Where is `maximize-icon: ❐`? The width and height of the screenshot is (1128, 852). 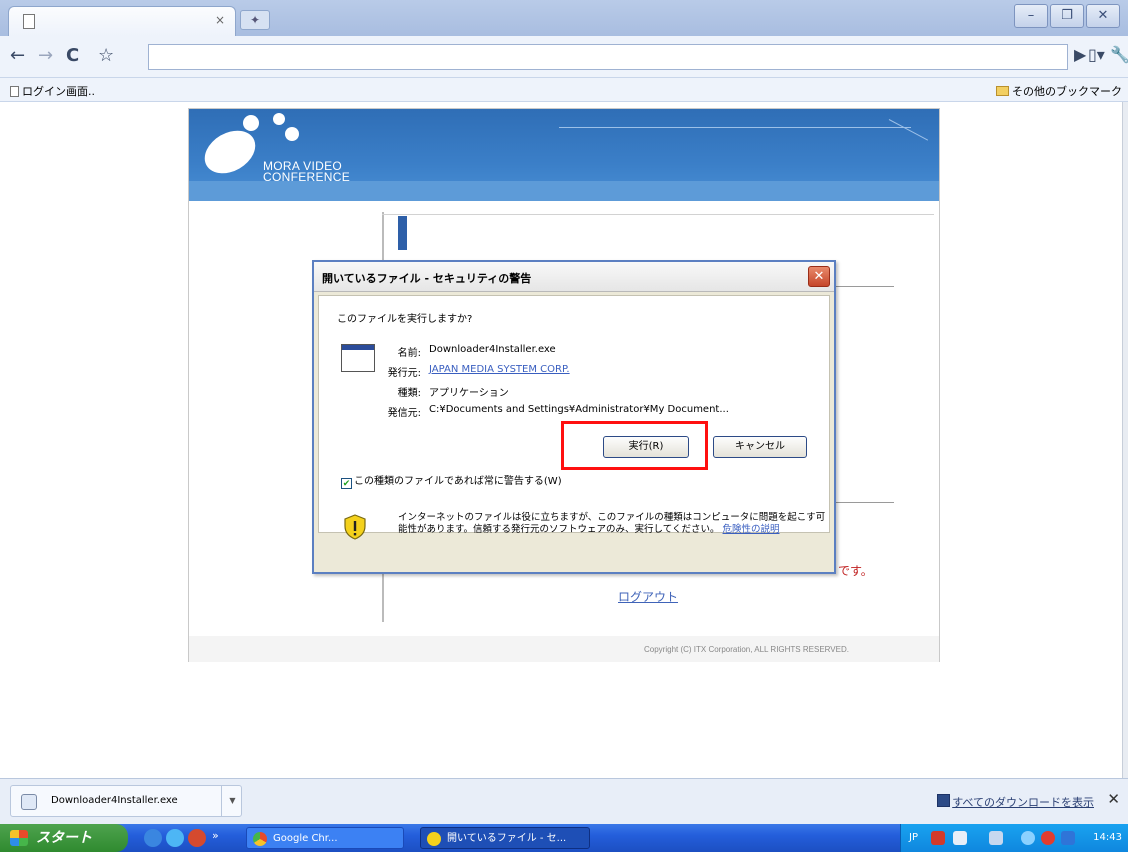
maximize-icon: ❐ is located at coordinates (1067, 16).